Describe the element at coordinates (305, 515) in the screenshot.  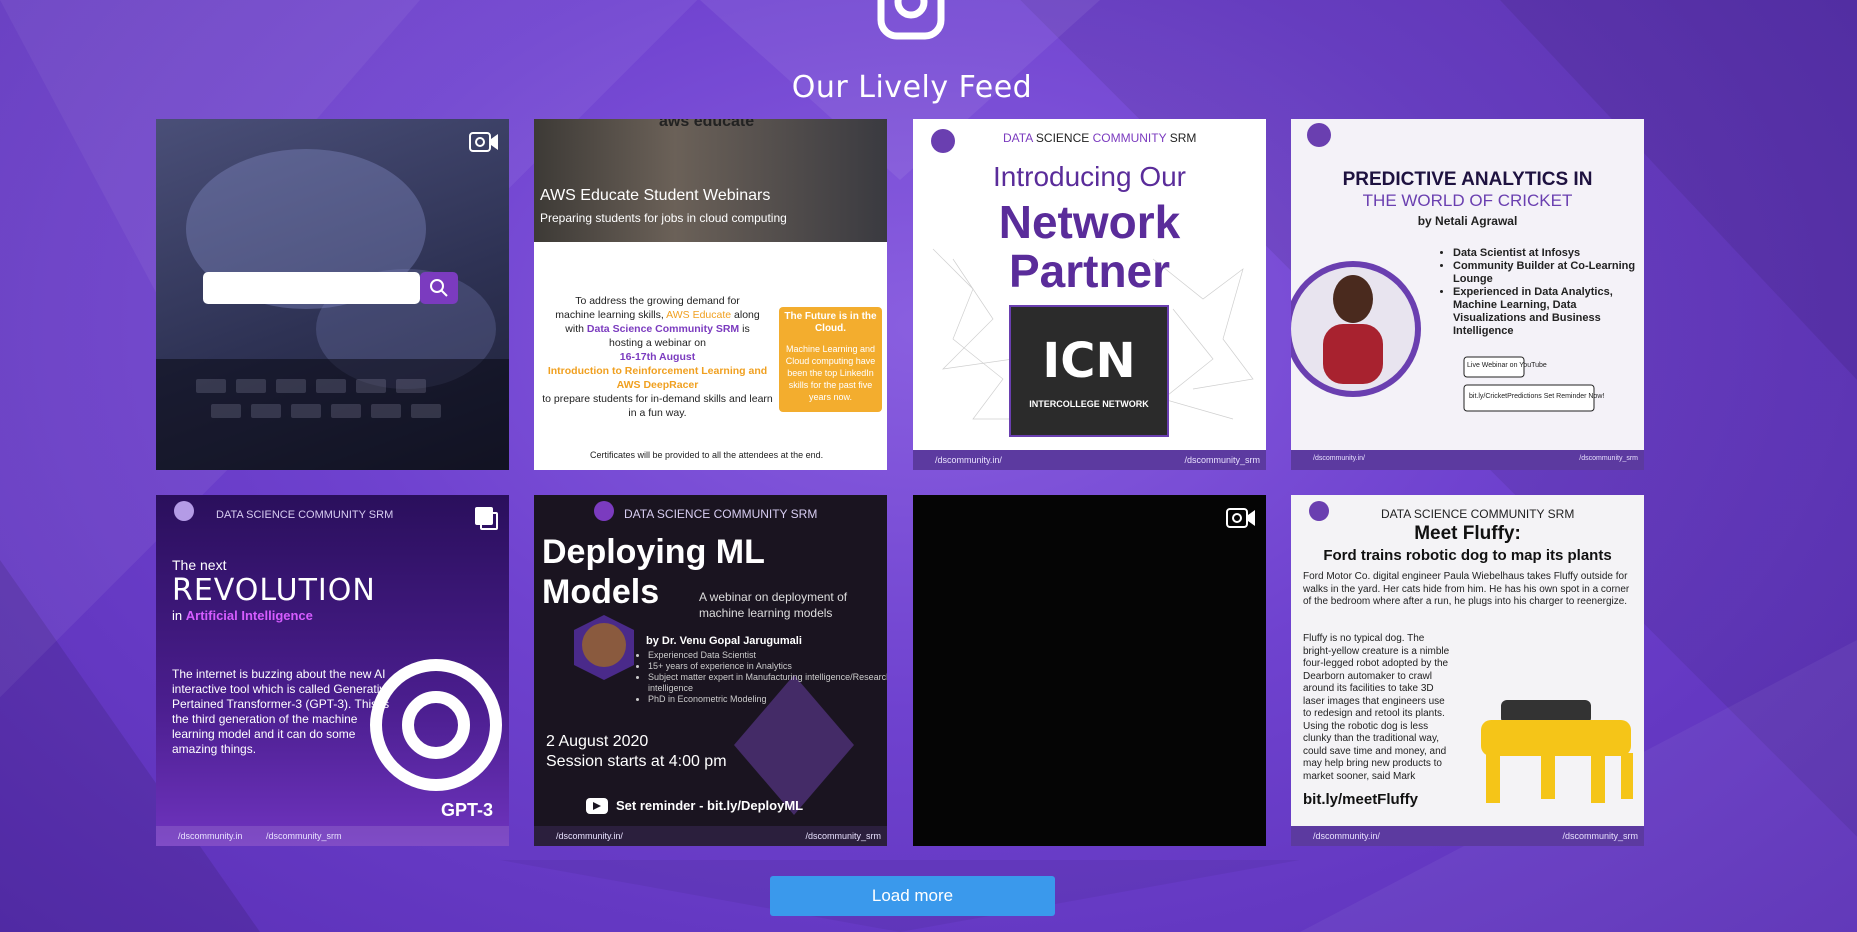
I see `gpt-brand: DATA SCIENCE COMMUNITY SRM` at that location.